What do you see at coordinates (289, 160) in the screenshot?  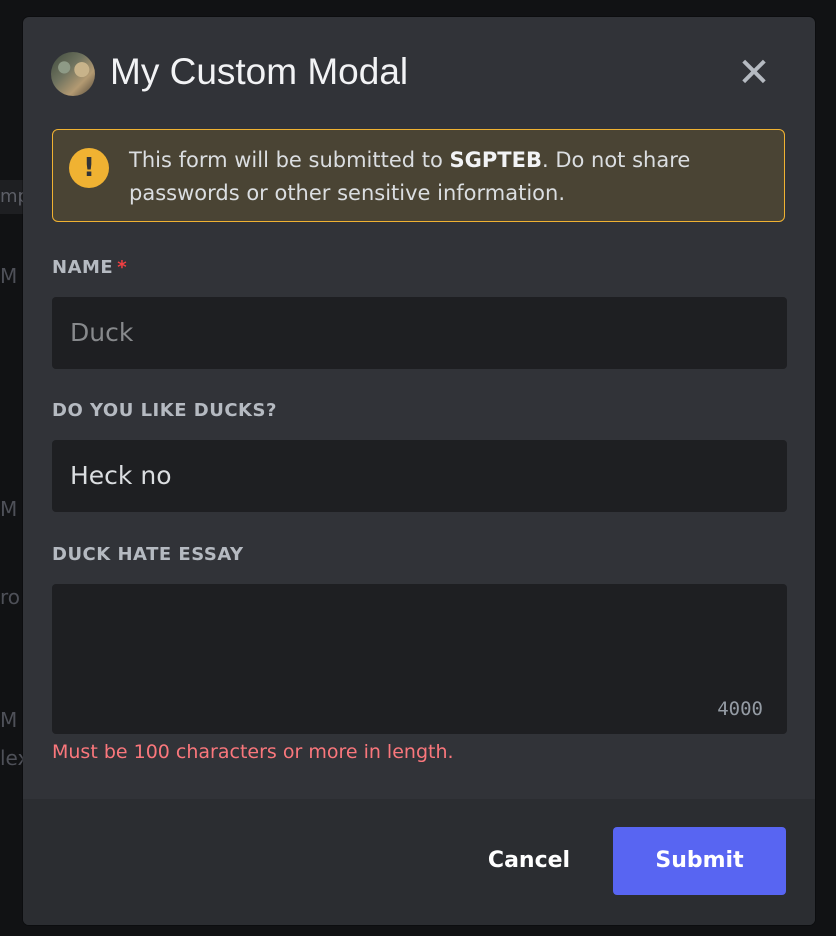 I see `warning-prefix: This form will be submitted to` at bounding box center [289, 160].